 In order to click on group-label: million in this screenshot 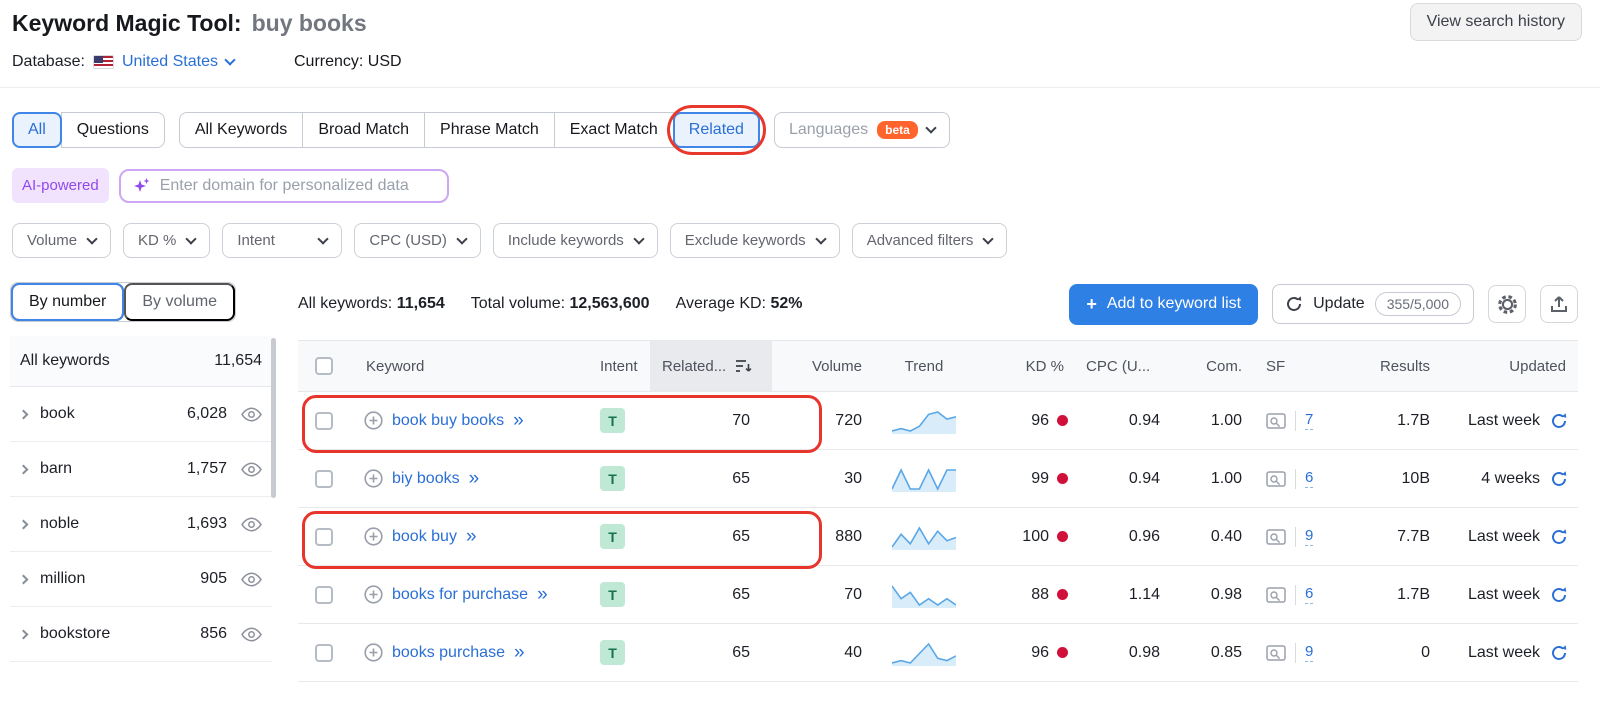, I will do `click(63, 578)`.